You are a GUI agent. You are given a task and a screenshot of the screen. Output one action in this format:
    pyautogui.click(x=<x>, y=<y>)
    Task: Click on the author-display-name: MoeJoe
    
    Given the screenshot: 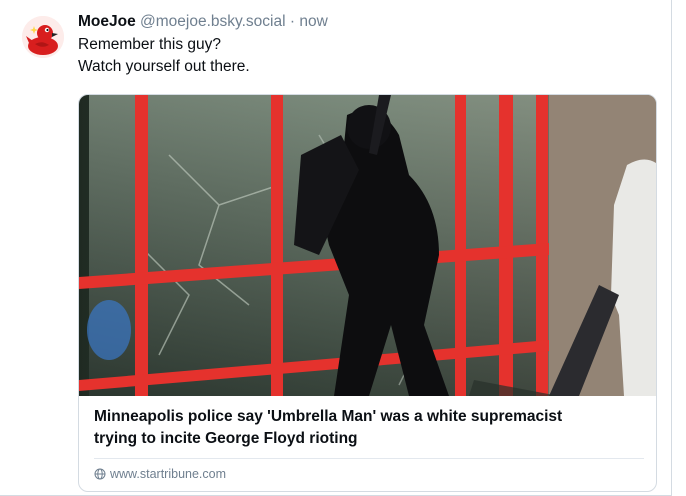 What is the action you would take?
    pyautogui.click(x=107, y=21)
    